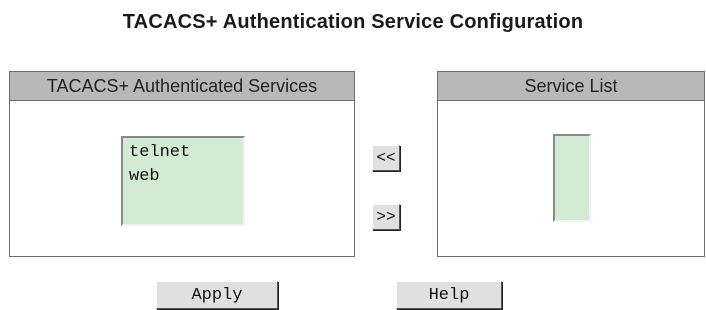 Image resolution: width=706 pixels, height=310 pixels. Describe the element at coordinates (186, 177) in the screenshot. I see `list-item: web` at that location.